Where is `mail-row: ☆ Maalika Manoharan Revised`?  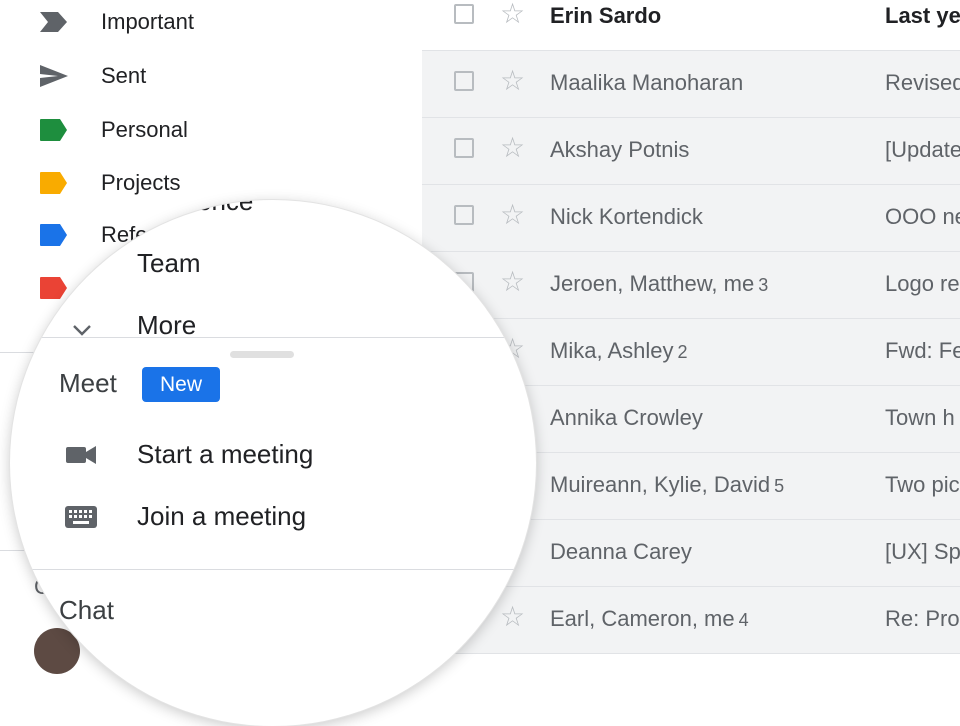 mail-row: ☆ Maalika Manoharan Revised is located at coordinates (691, 84).